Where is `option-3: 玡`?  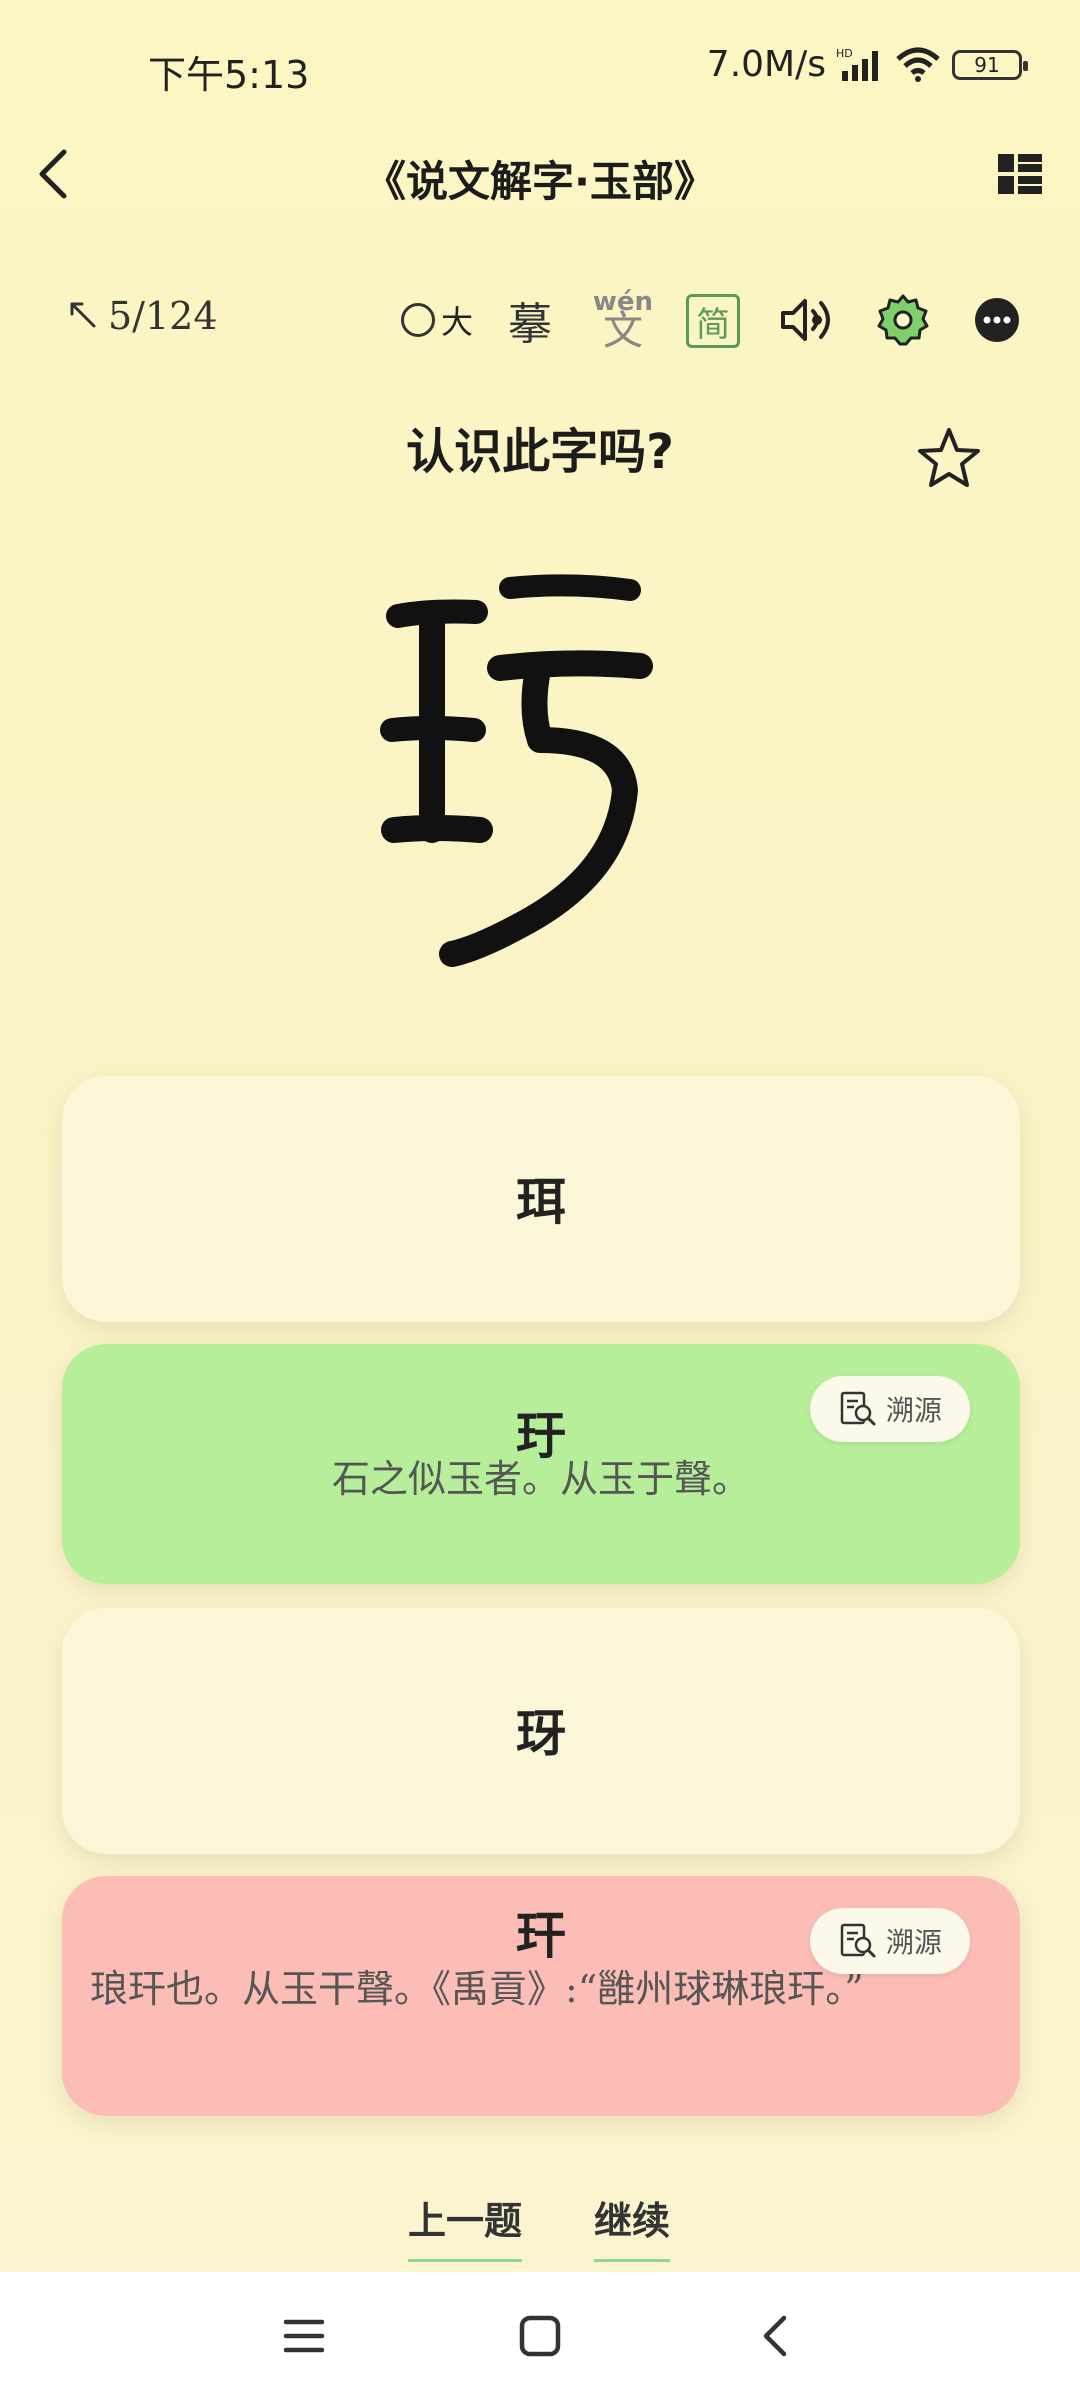 option-3: 玡 is located at coordinates (541, 1731).